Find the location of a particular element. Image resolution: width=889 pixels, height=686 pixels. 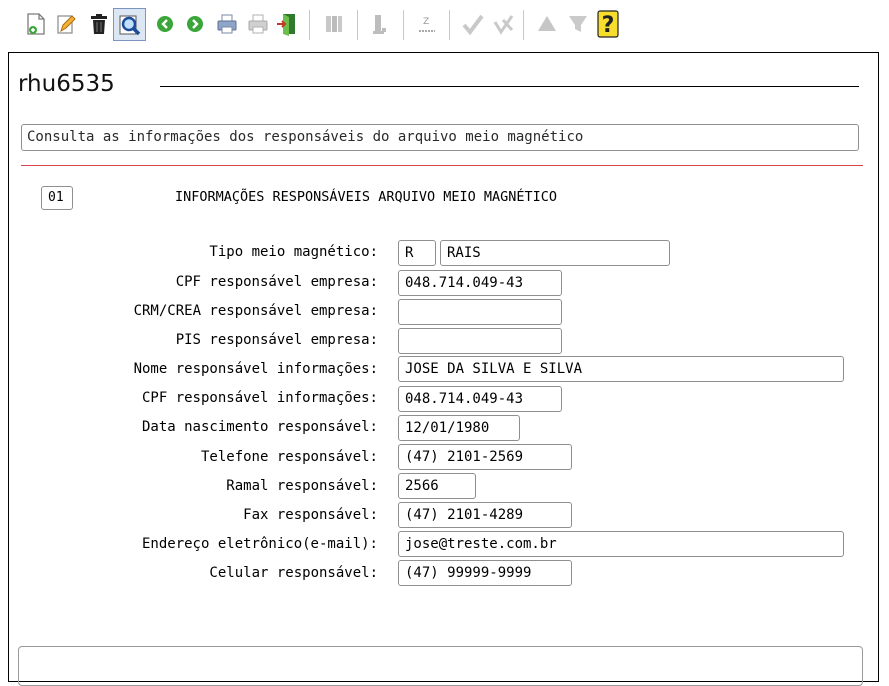

filter-icon is located at coordinates (578, 24).